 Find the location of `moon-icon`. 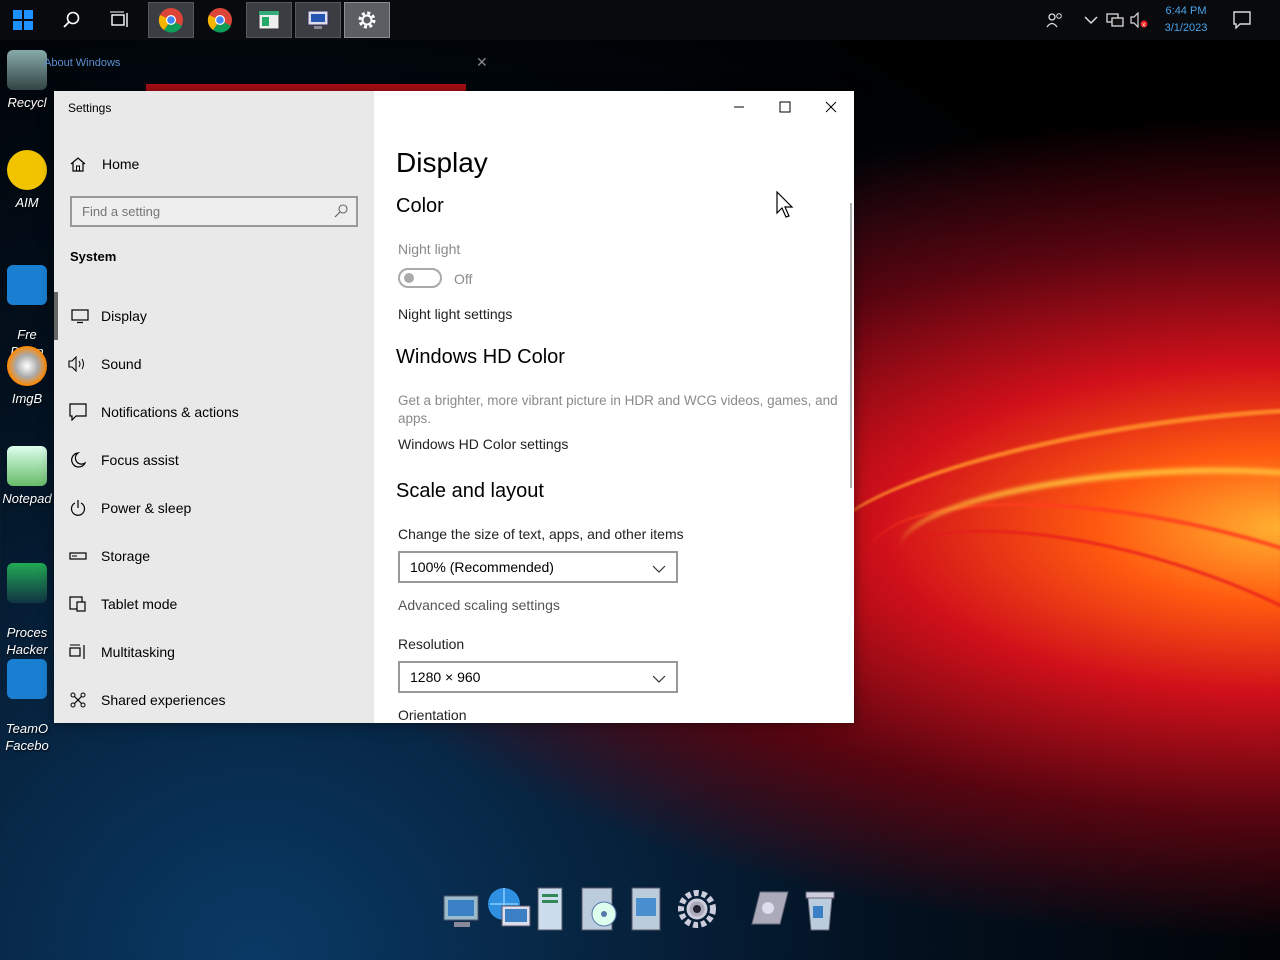

moon-icon is located at coordinates (77, 460).